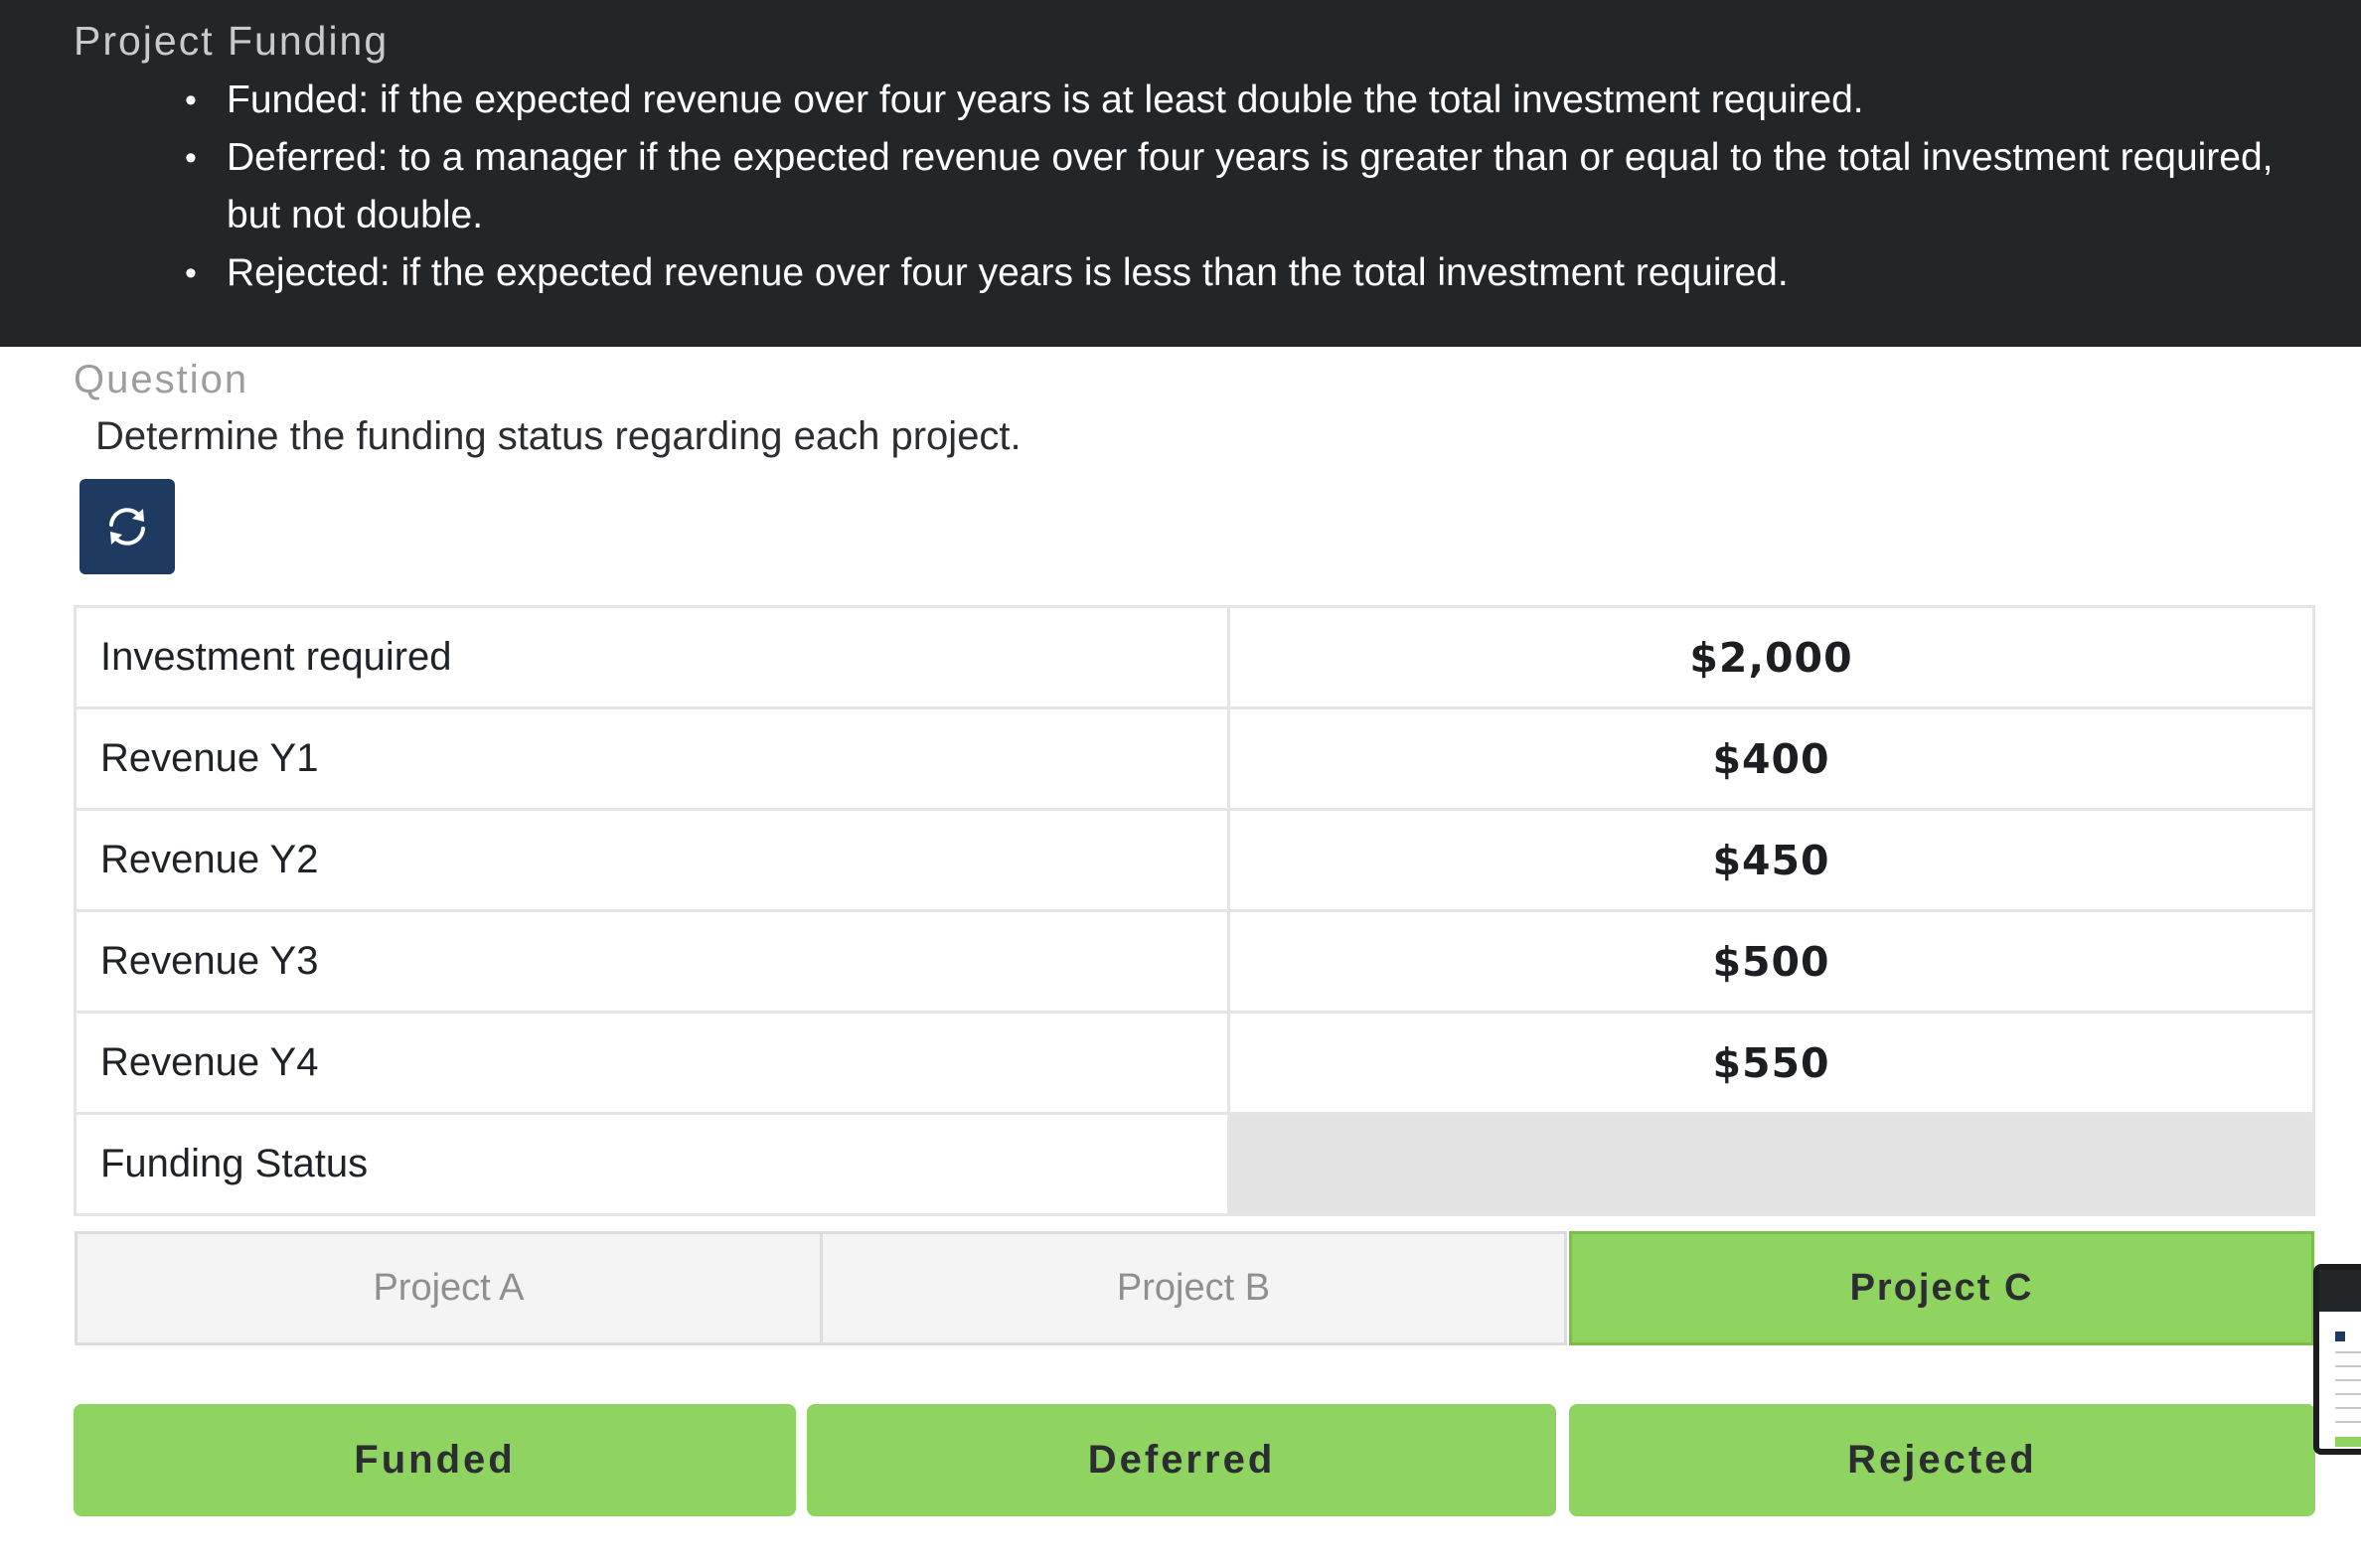 Image resolution: width=2361 pixels, height=1568 pixels. What do you see at coordinates (652, 962) in the screenshot?
I see `row-label: Revenue Y3` at bounding box center [652, 962].